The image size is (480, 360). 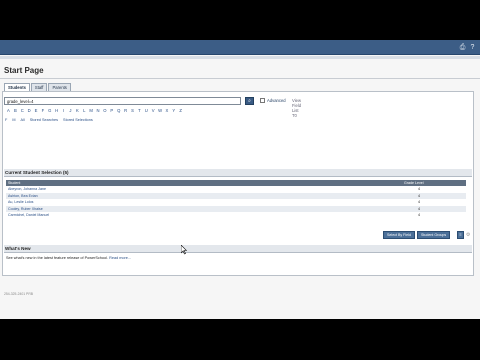 What do you see at coordinates (19, 294) in the screenshot?
I see `footer-text: 254-325-2401 PRB` at bounding box center [19, 294].